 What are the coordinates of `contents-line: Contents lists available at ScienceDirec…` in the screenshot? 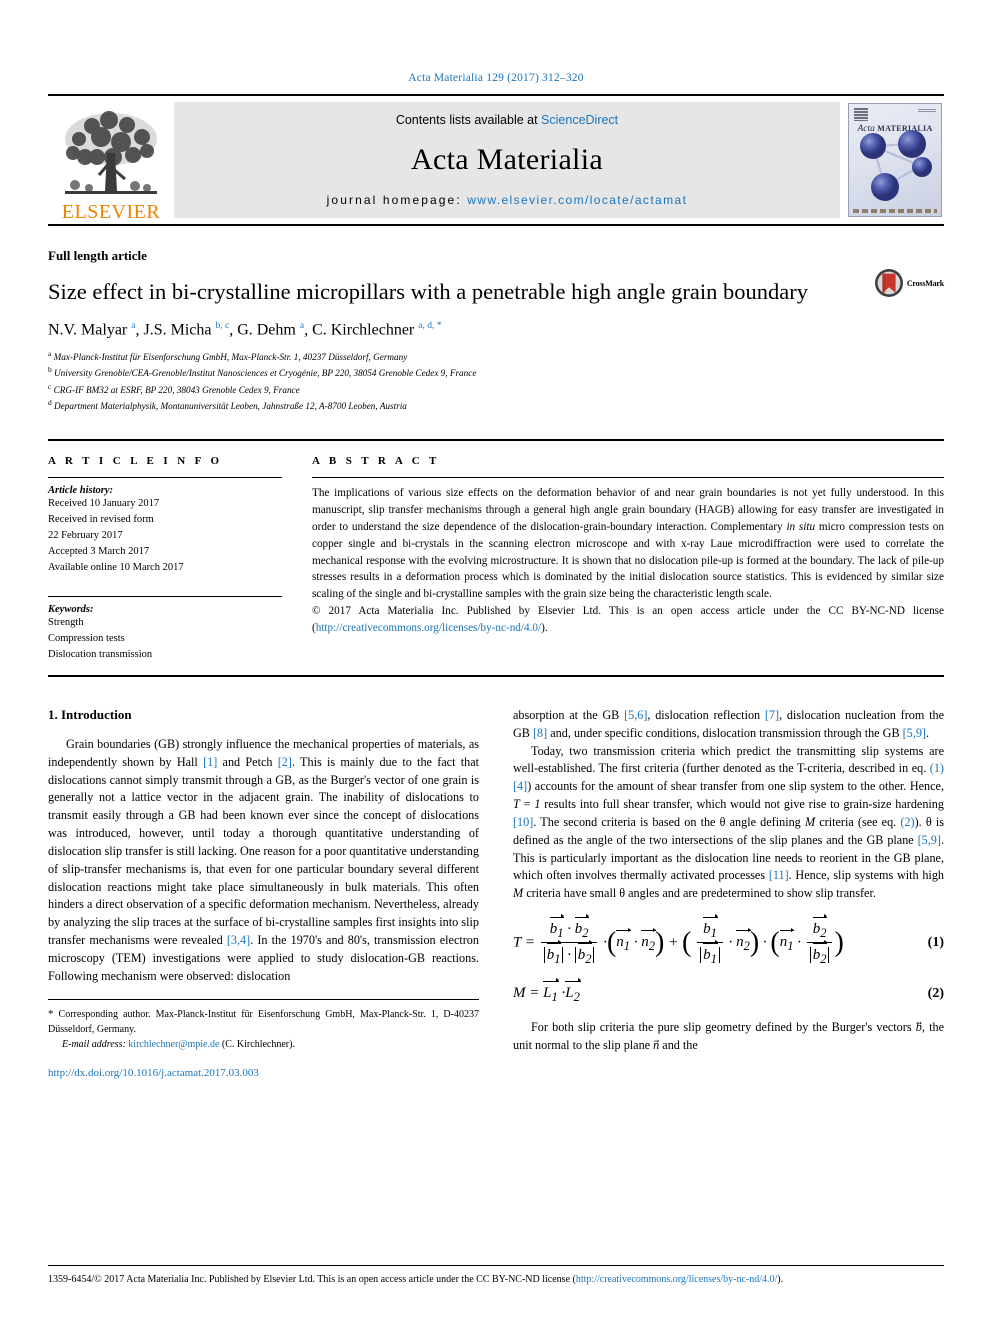 It's located at (507, 120).